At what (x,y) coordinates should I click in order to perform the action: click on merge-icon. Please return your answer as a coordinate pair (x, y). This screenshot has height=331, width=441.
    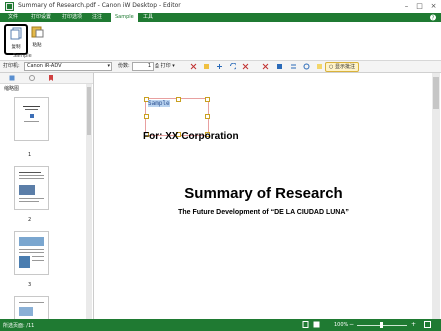
    Looking at the image, I should click on (279, 66).